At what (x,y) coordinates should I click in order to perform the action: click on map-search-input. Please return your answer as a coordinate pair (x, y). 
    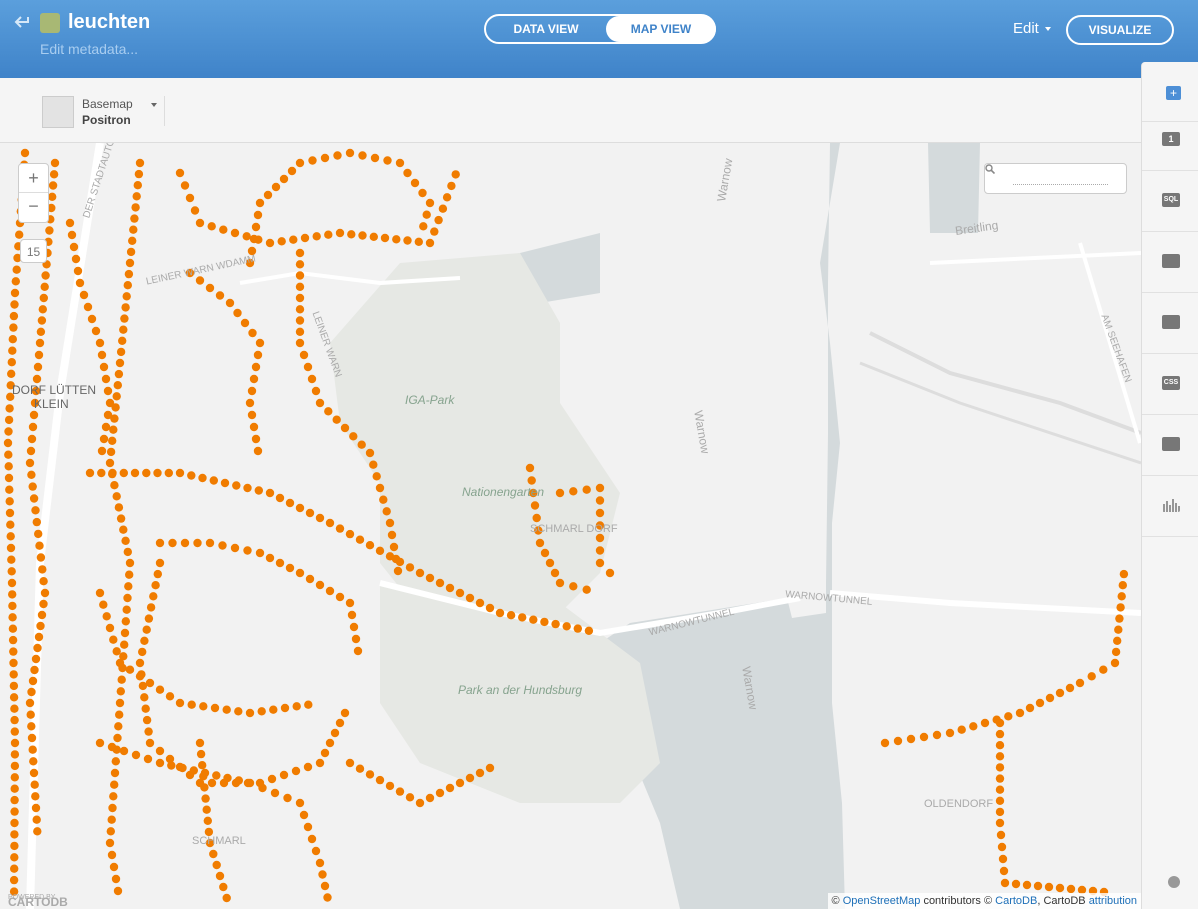
    Looking at the image, I should click on (1055, 178).